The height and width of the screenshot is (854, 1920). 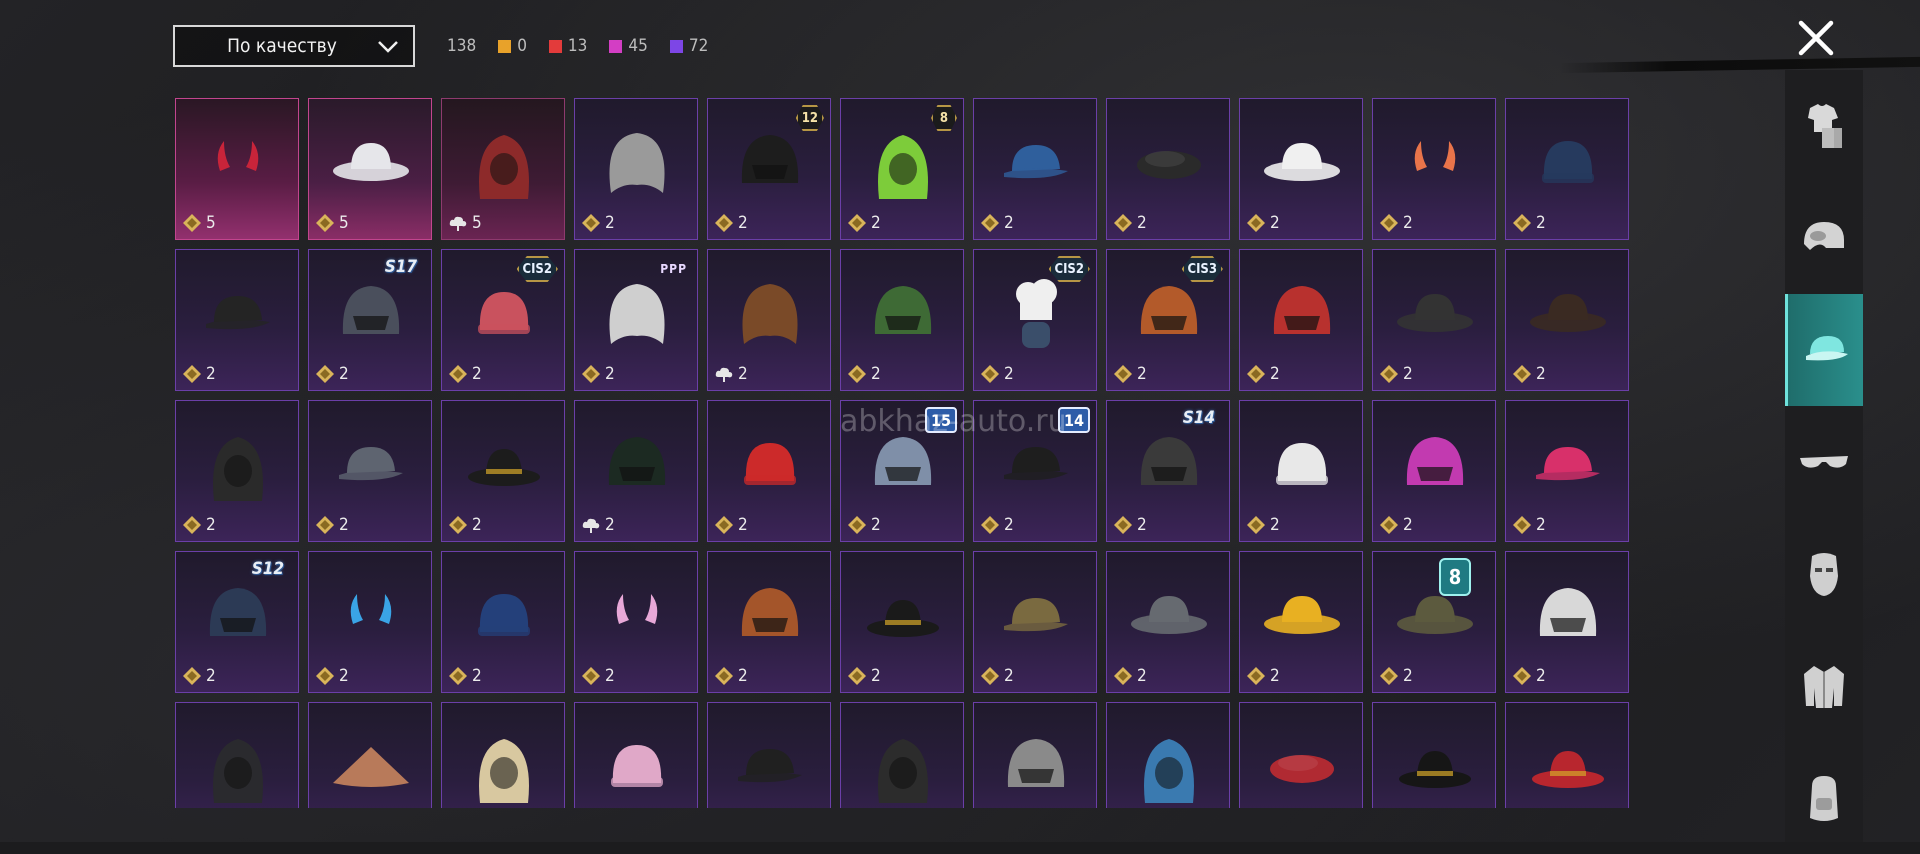 I want to click on item-tile-astro-helmet: S12 2, so click(x=237, y=622).